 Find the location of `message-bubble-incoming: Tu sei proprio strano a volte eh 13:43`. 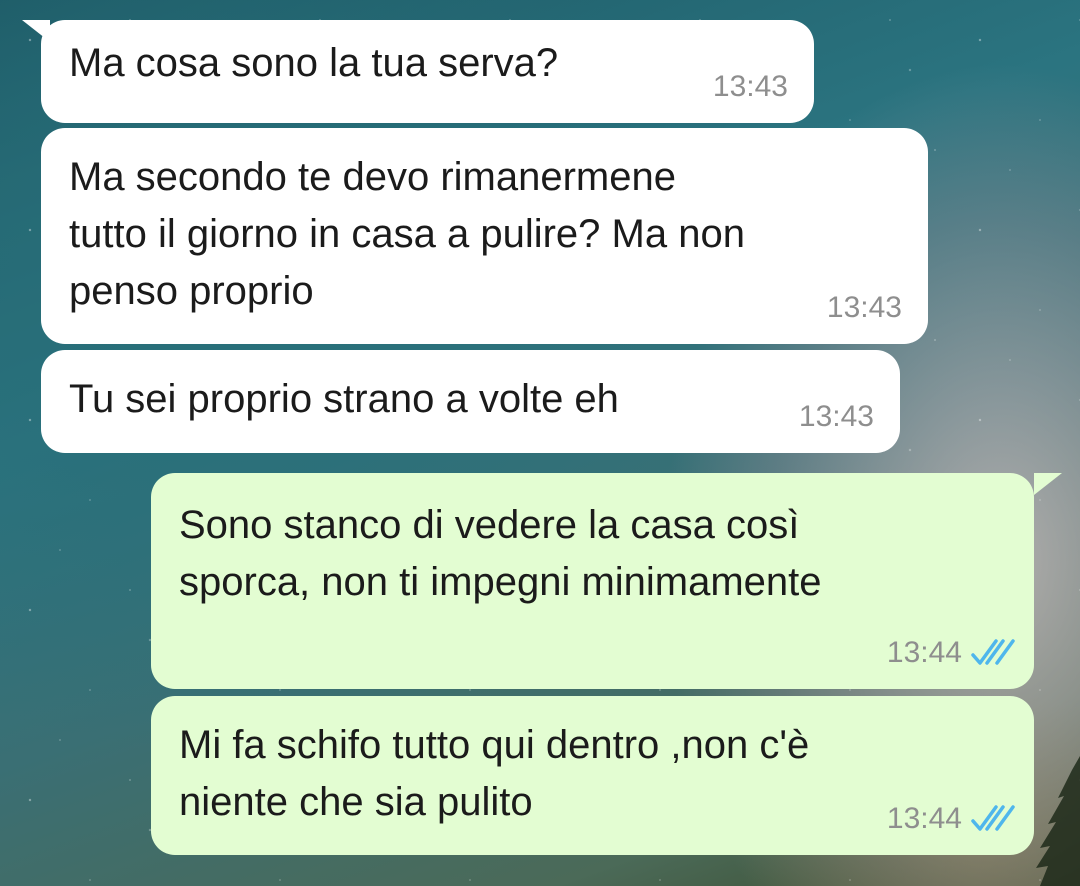

message-bubble-incoming: Tu sei proprio strano a volte eh 13:43 is located at coordinates (470, 401).